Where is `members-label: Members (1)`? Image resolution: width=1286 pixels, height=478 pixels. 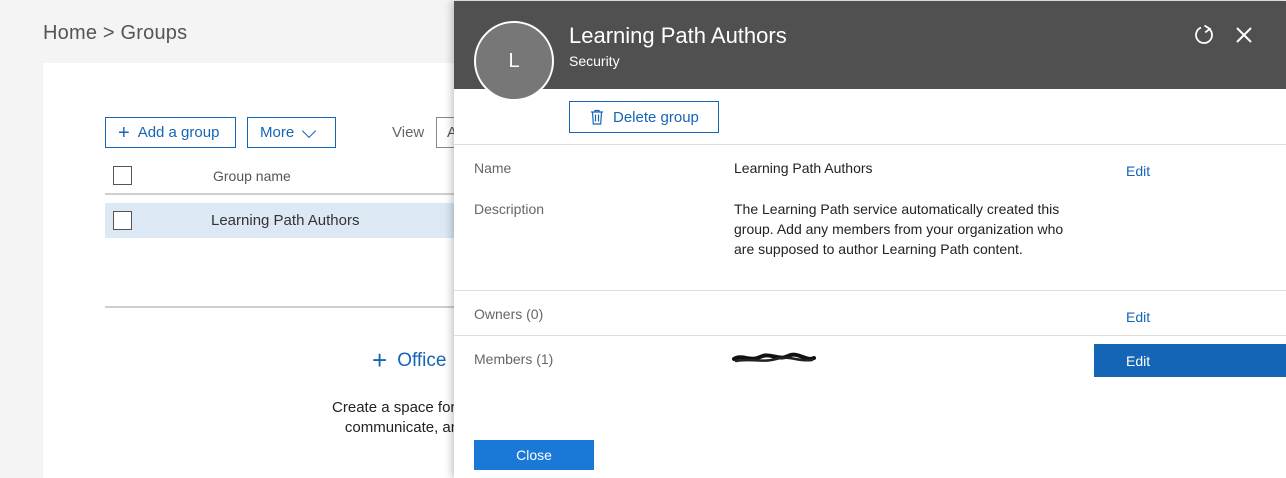 members-label: Members (1) is located at coordinates (514, 359).